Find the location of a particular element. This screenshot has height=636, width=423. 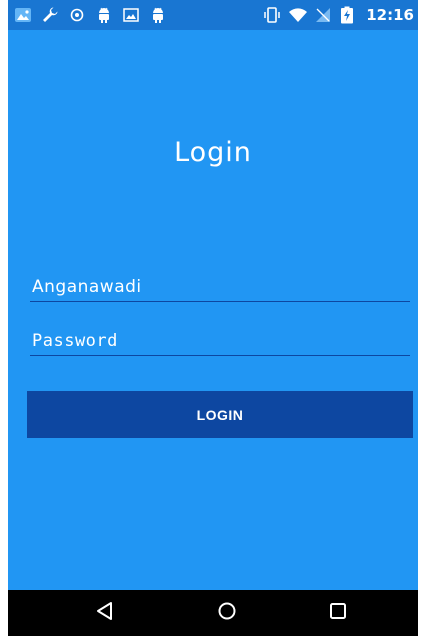

recents-button is located at coordinates (338, 613).